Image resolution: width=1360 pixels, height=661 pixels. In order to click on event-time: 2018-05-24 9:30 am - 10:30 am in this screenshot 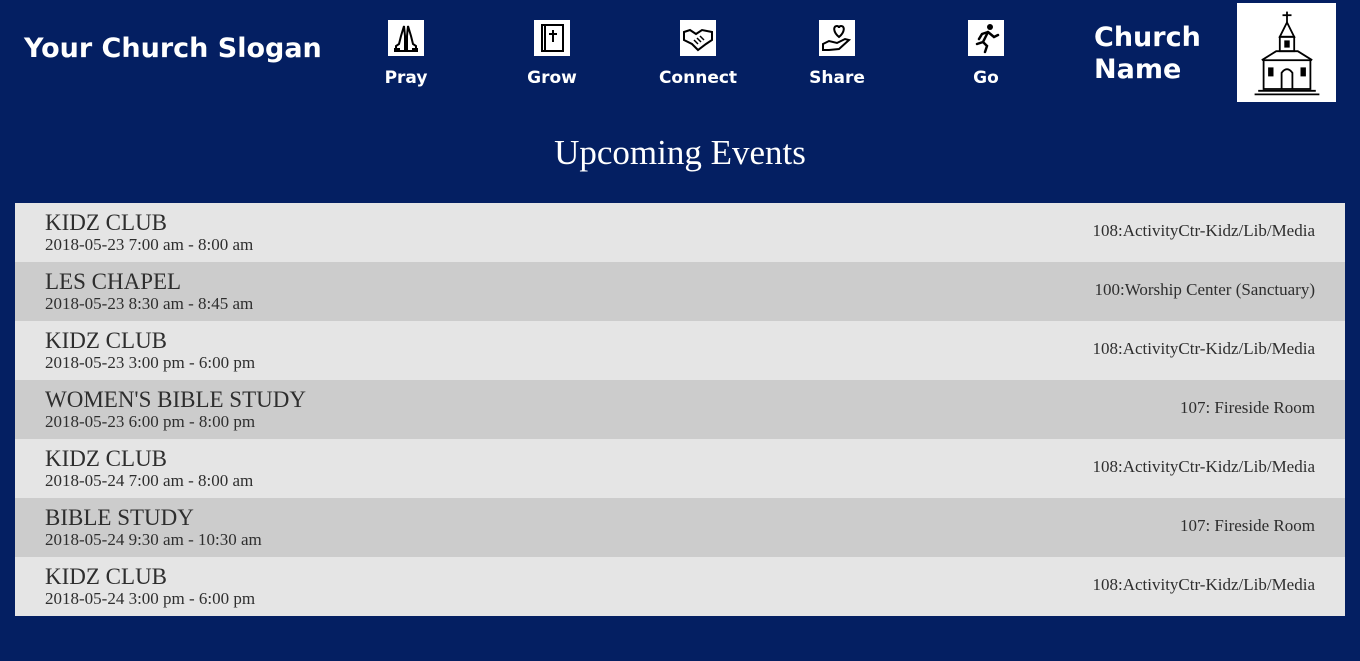, I will do `click(153, 539)`.